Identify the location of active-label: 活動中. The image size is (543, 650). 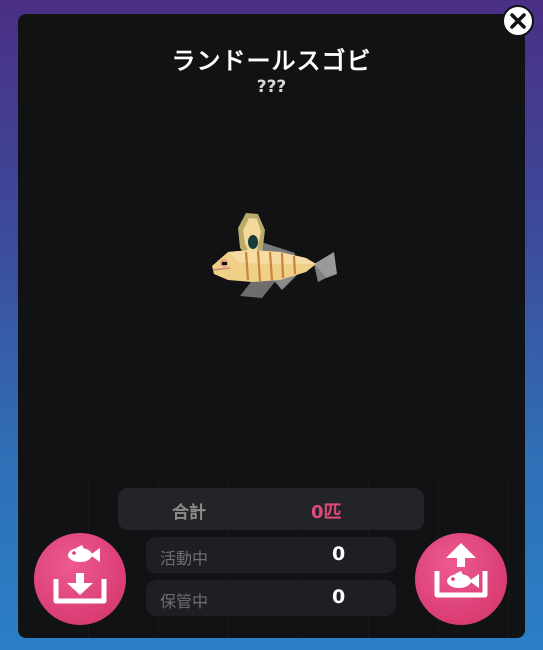
(184, 558).